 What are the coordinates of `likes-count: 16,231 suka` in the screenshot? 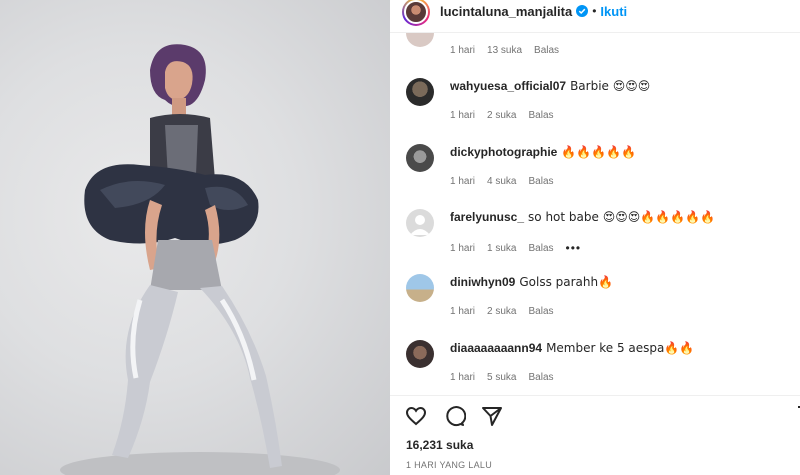 It's located at (439, 445).